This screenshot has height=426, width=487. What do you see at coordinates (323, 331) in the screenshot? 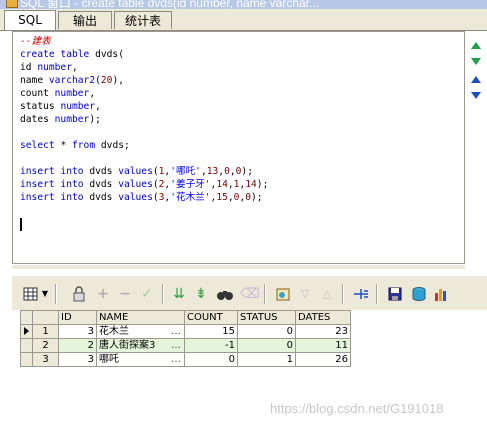
I see `cell-dates: 23` at bounding box center [323, 331].